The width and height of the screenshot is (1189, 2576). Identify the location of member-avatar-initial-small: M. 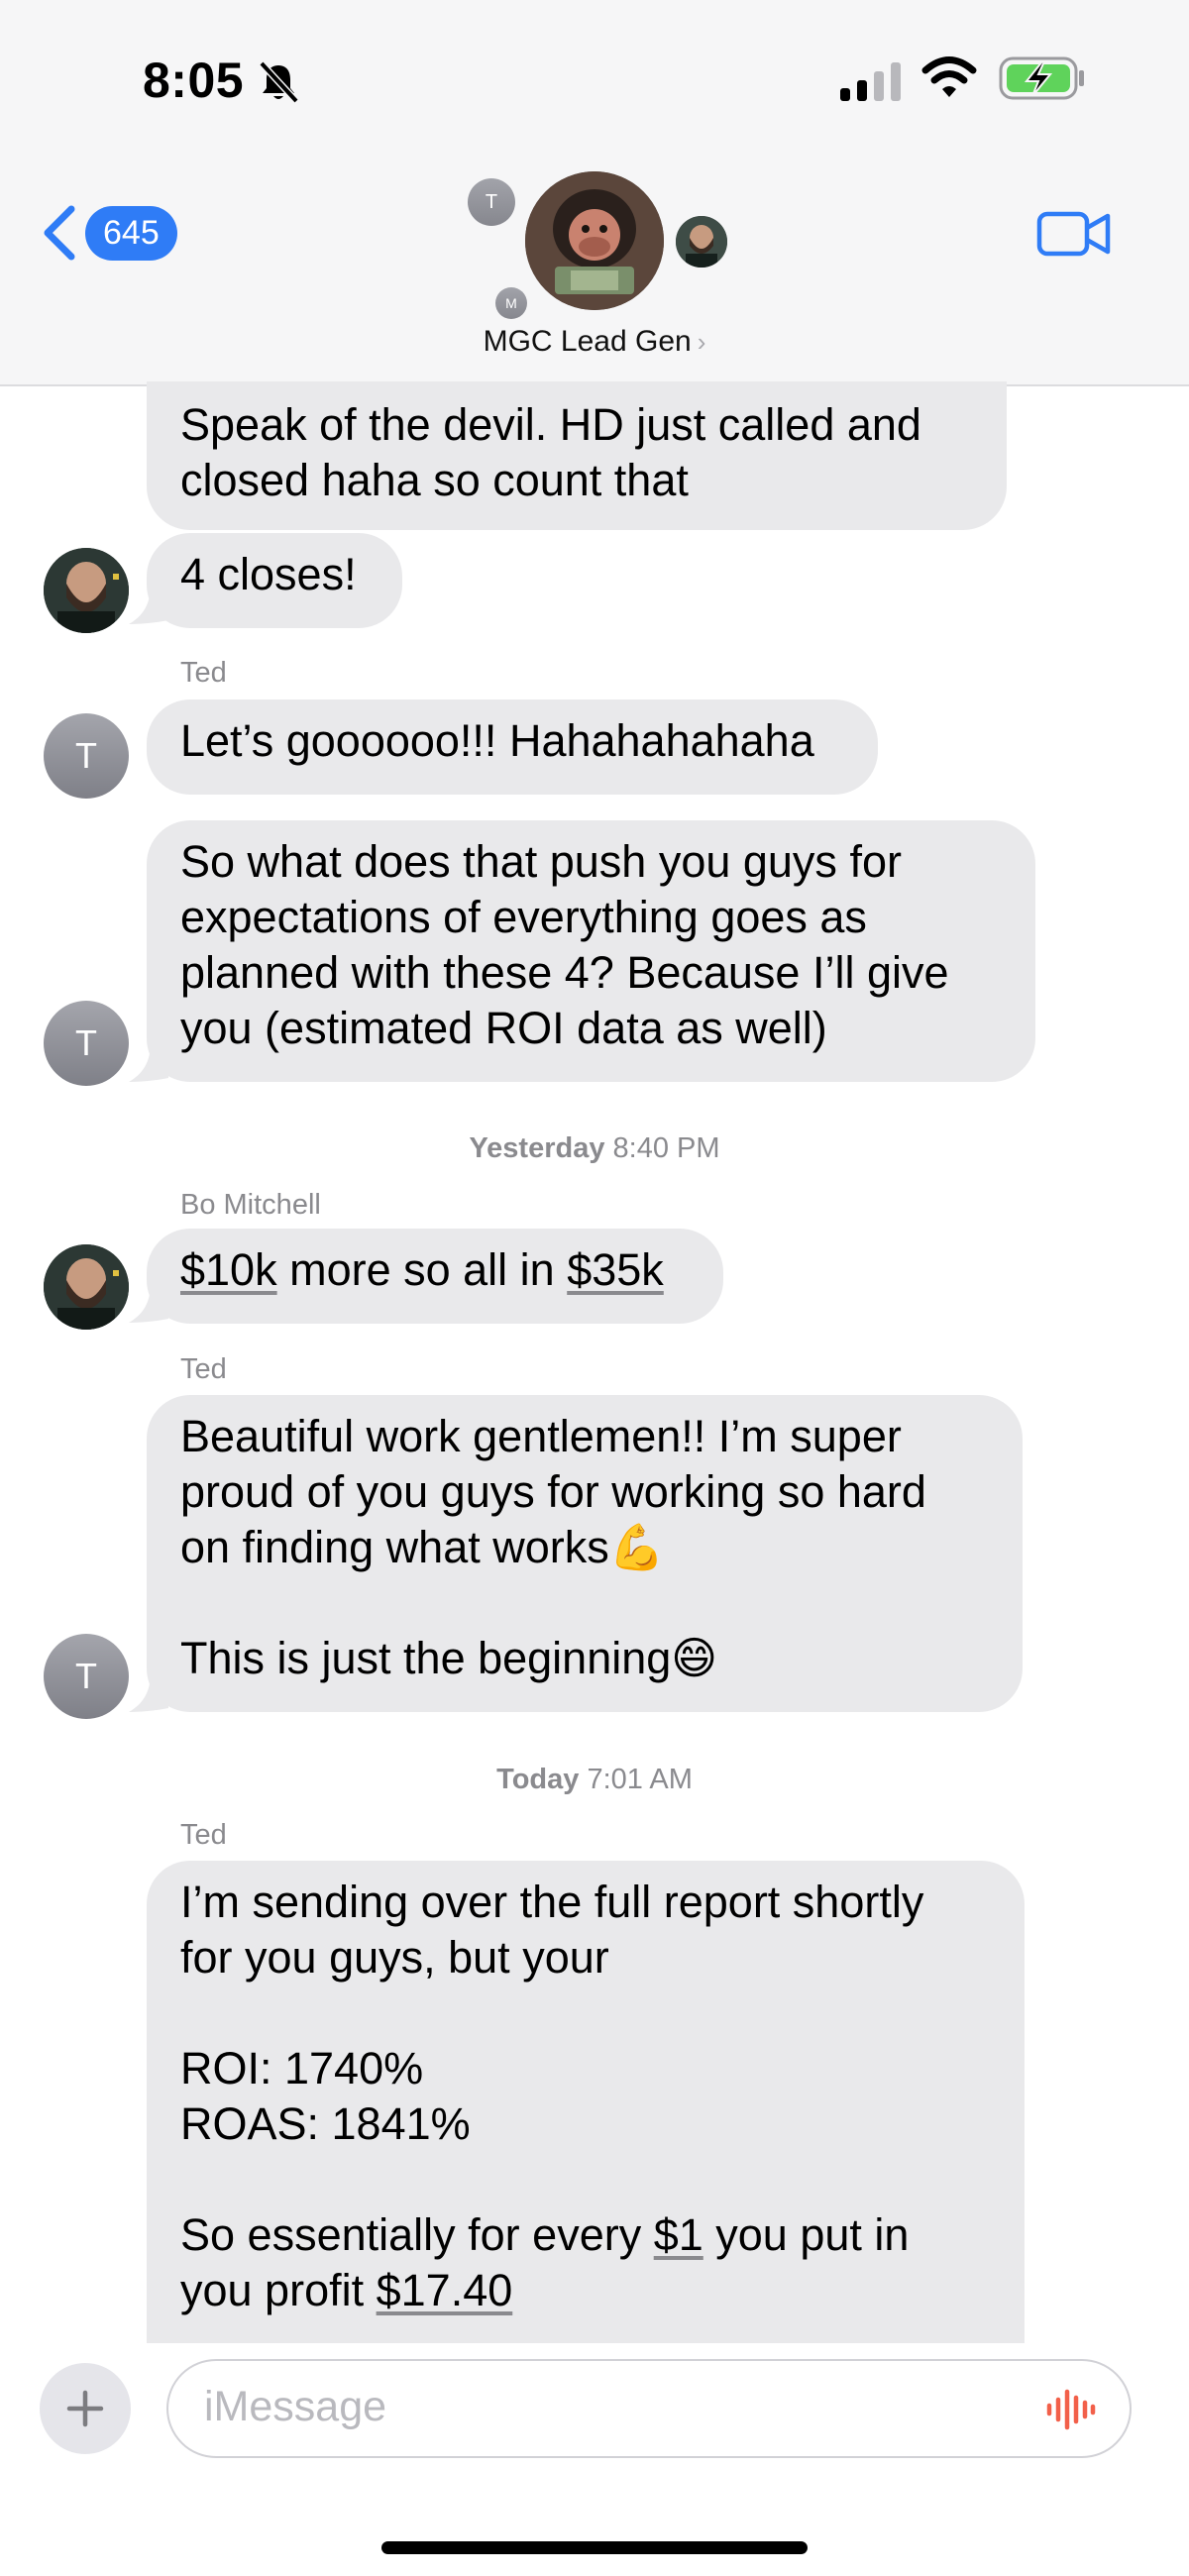
(511, 303).